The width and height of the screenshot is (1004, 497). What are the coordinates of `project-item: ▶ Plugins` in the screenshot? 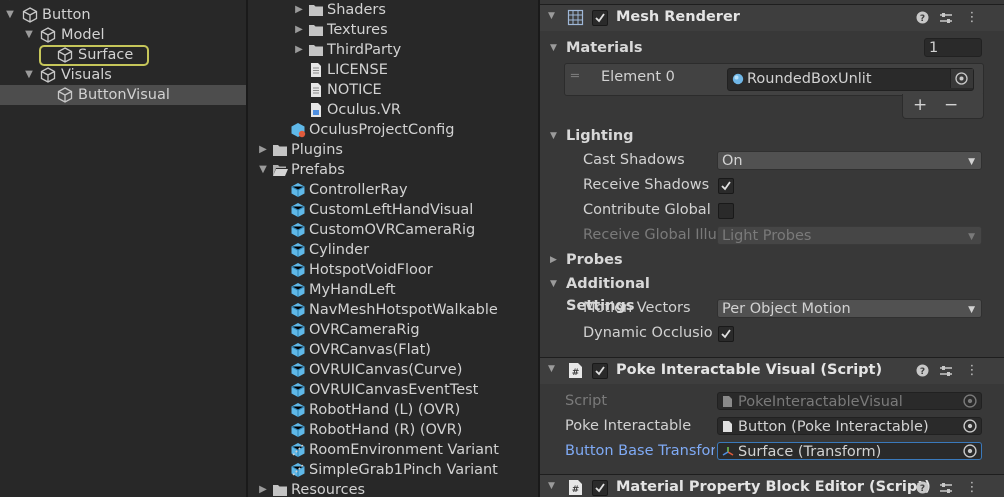 It's located at (393, 150).